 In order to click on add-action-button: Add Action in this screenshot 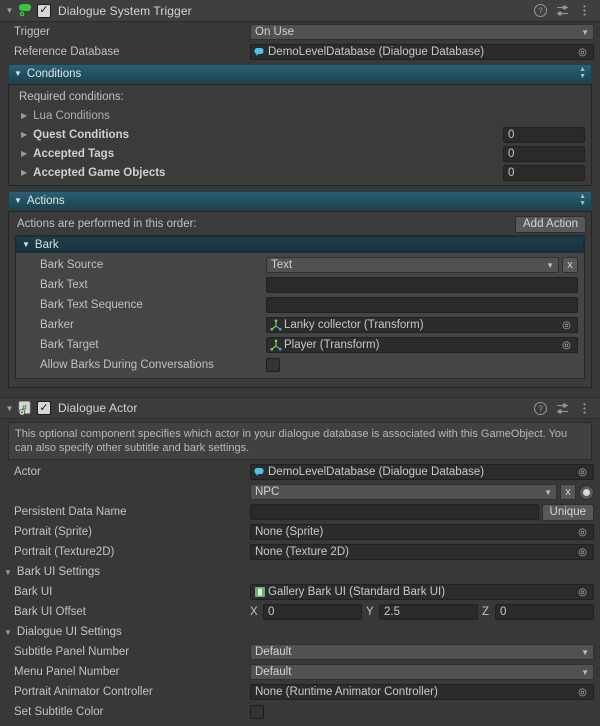, I will do `click(550, 224)`.